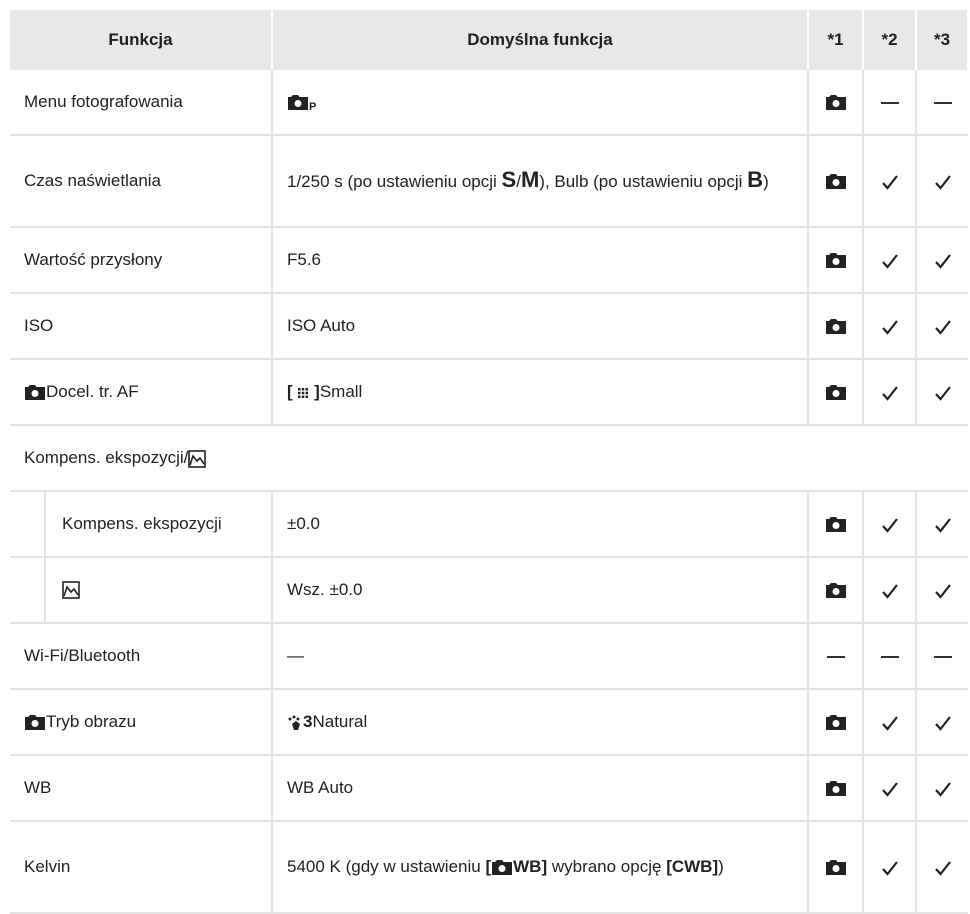 This screenshot has height=914, width=970. I want to click on header-domyslna: Domyślna funkcja, so click(540, 40).